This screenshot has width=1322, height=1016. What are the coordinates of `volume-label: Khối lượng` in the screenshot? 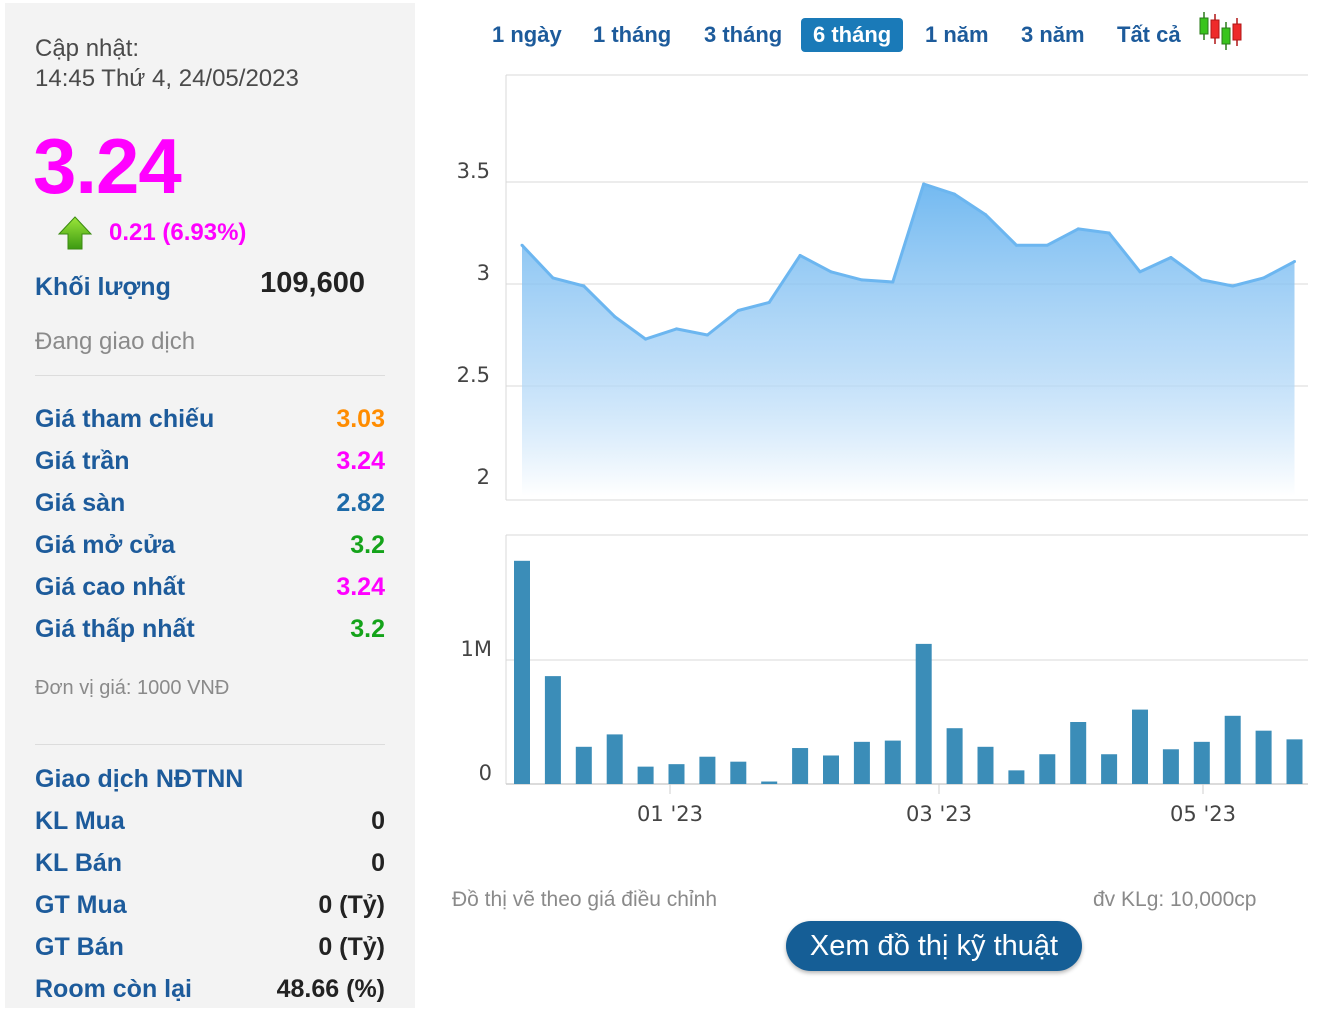 It's located at (103, 287).